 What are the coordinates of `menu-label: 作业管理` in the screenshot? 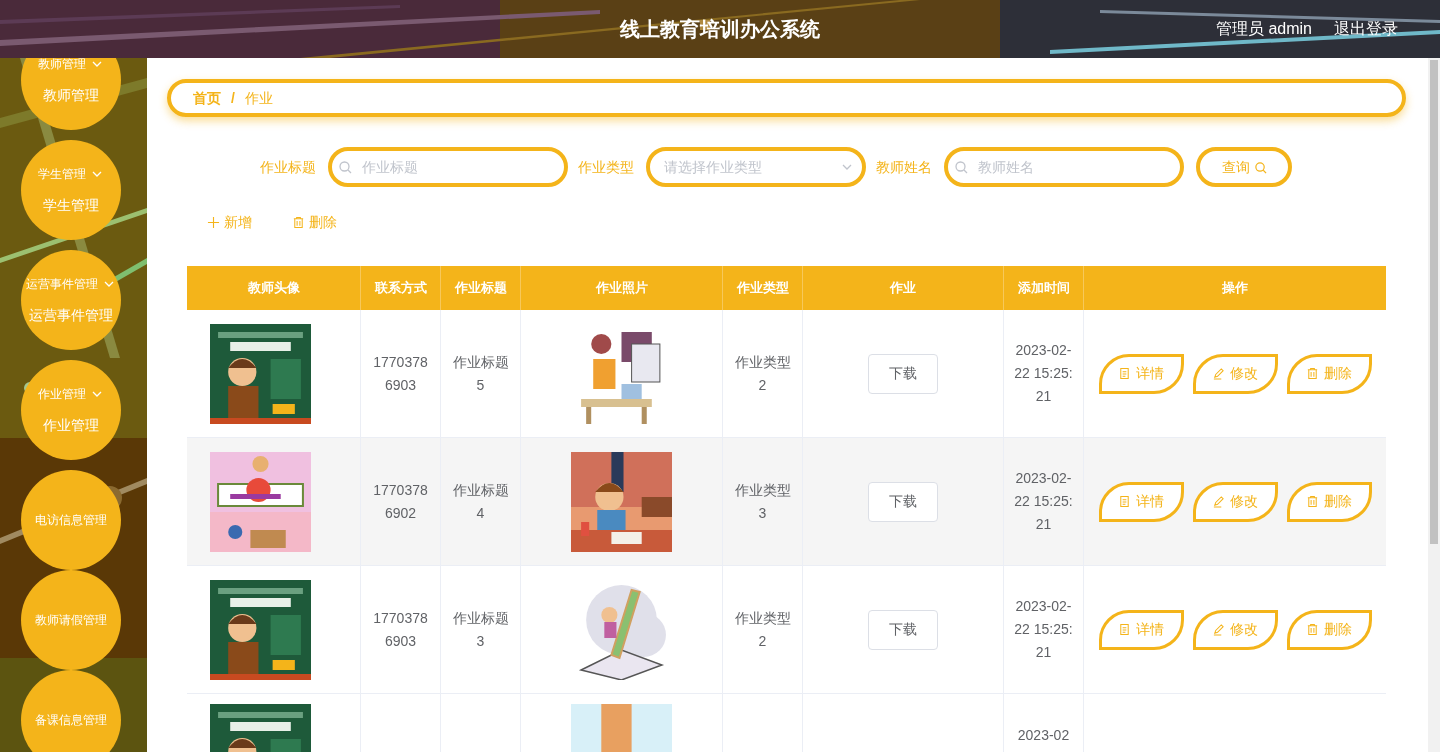 It's located at (62, 394).